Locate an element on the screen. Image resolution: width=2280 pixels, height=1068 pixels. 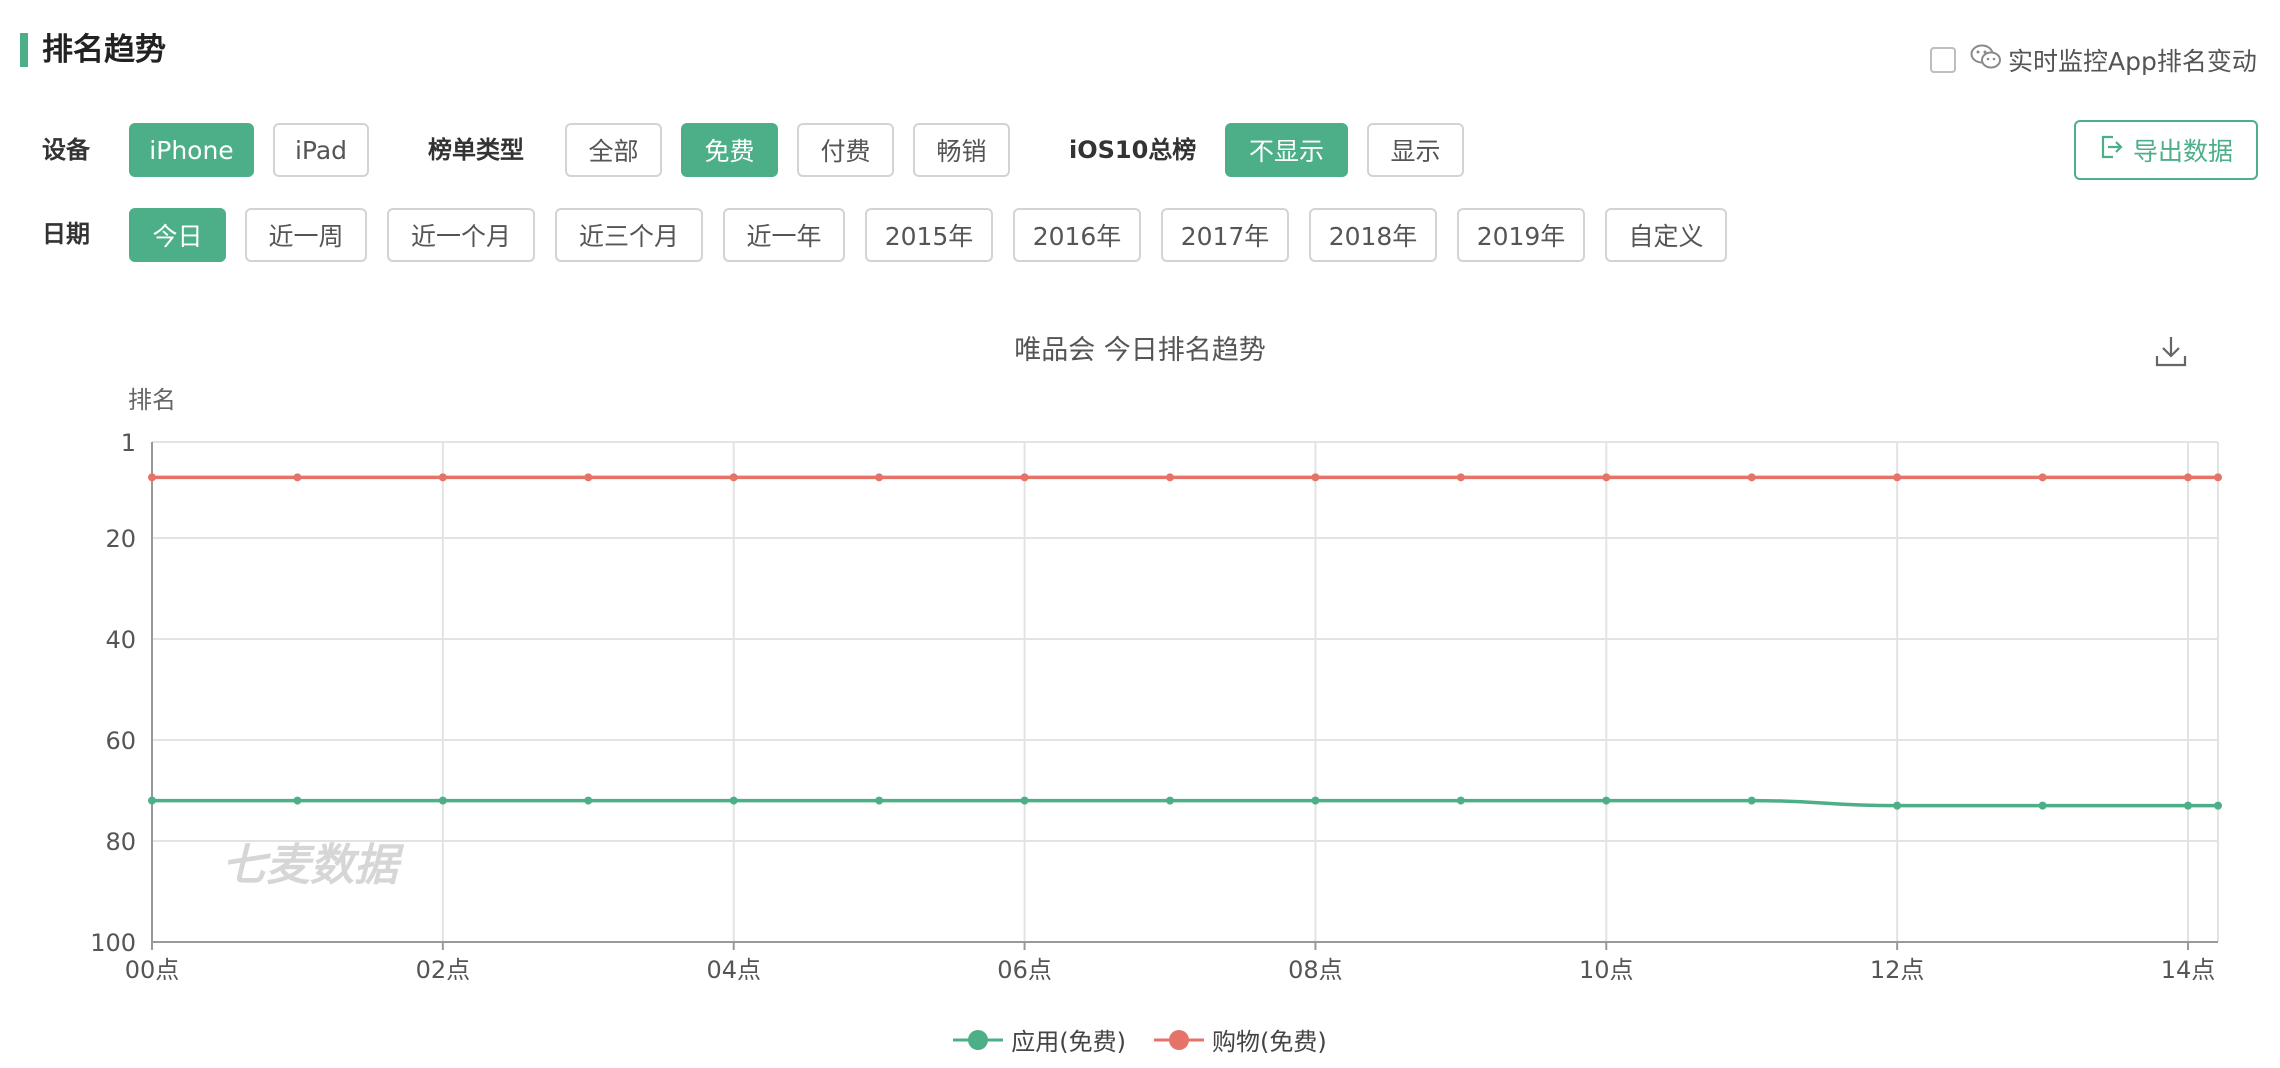
y-tick-label: 60 is located at coordinates (120, 741).